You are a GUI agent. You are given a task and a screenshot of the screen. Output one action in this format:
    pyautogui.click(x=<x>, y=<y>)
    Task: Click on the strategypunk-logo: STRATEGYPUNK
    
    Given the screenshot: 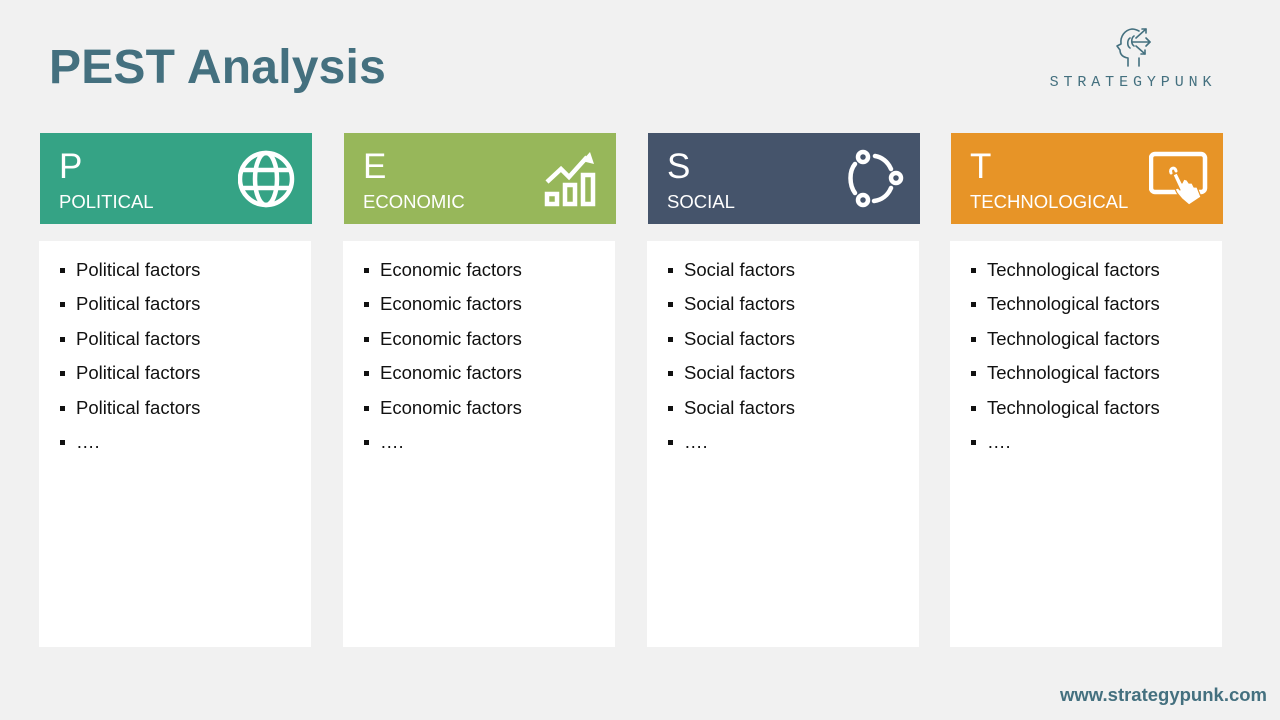 What is the action you would take?
    pyautogui.click(x=1133, y=59)
    